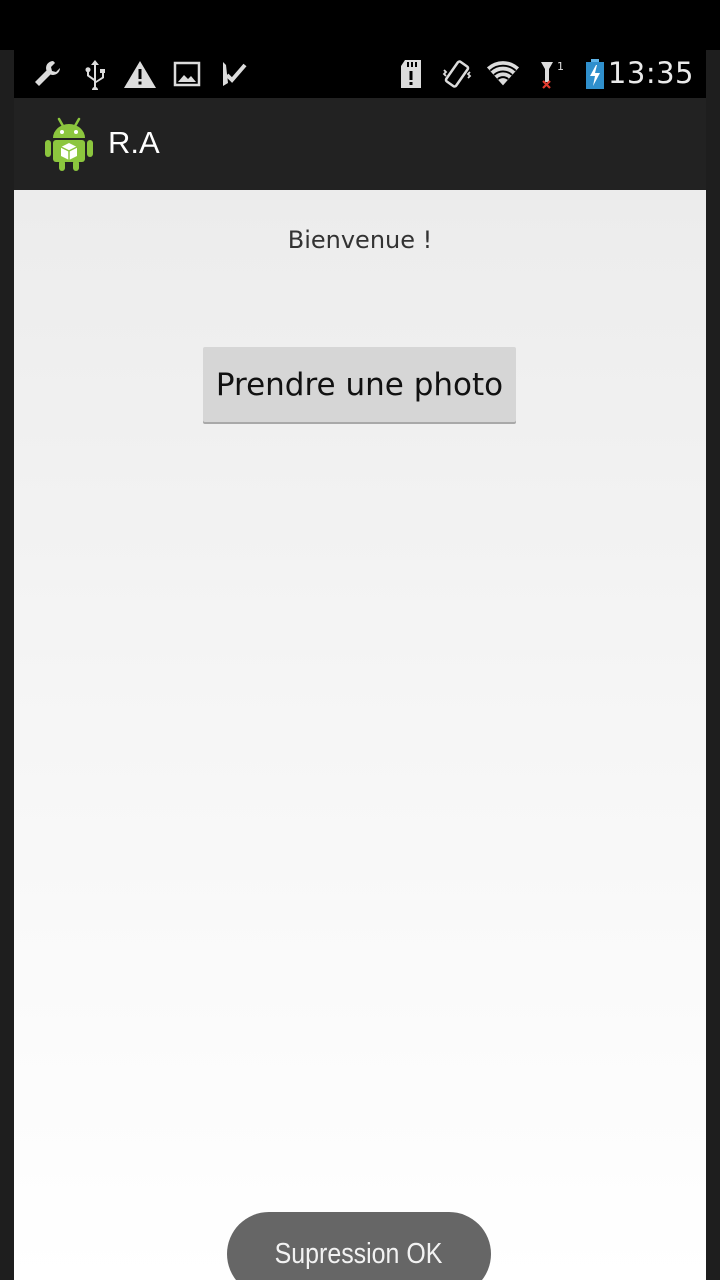 The width and height of the screenshot is (720, 1280). I want to click on wrench-icon, so click(47, 74).